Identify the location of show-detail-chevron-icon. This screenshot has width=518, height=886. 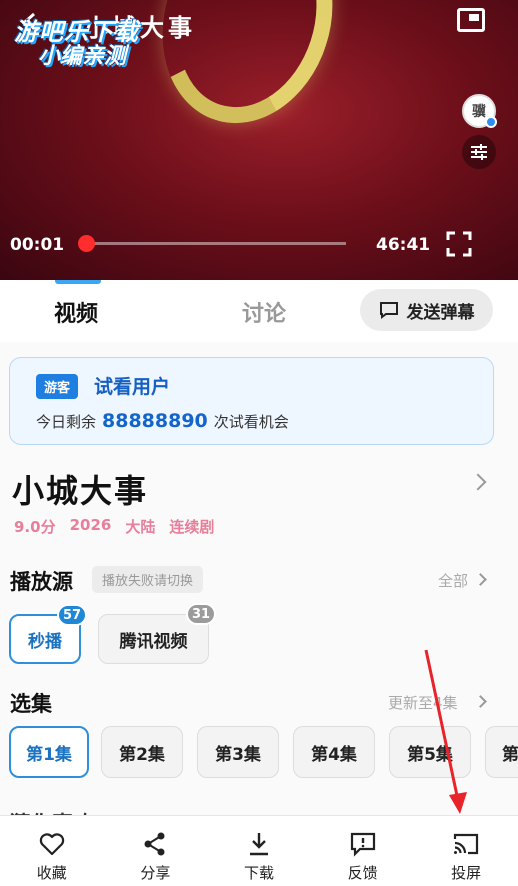
(478, 482).